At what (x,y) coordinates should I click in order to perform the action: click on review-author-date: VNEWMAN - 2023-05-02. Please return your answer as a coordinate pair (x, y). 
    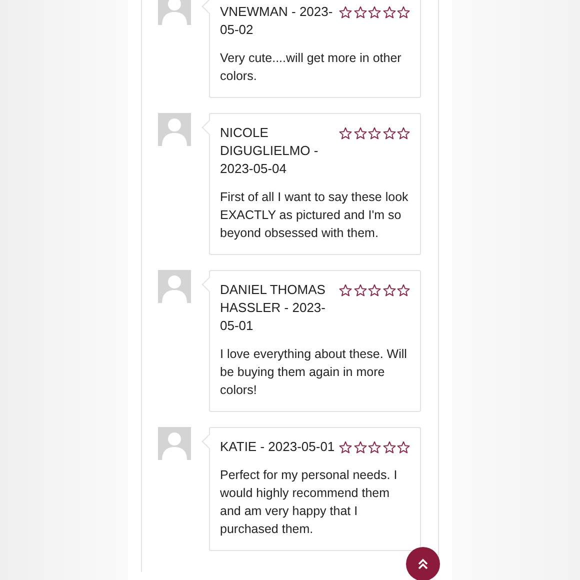
    Looking at the image, I should click on (277, 21).